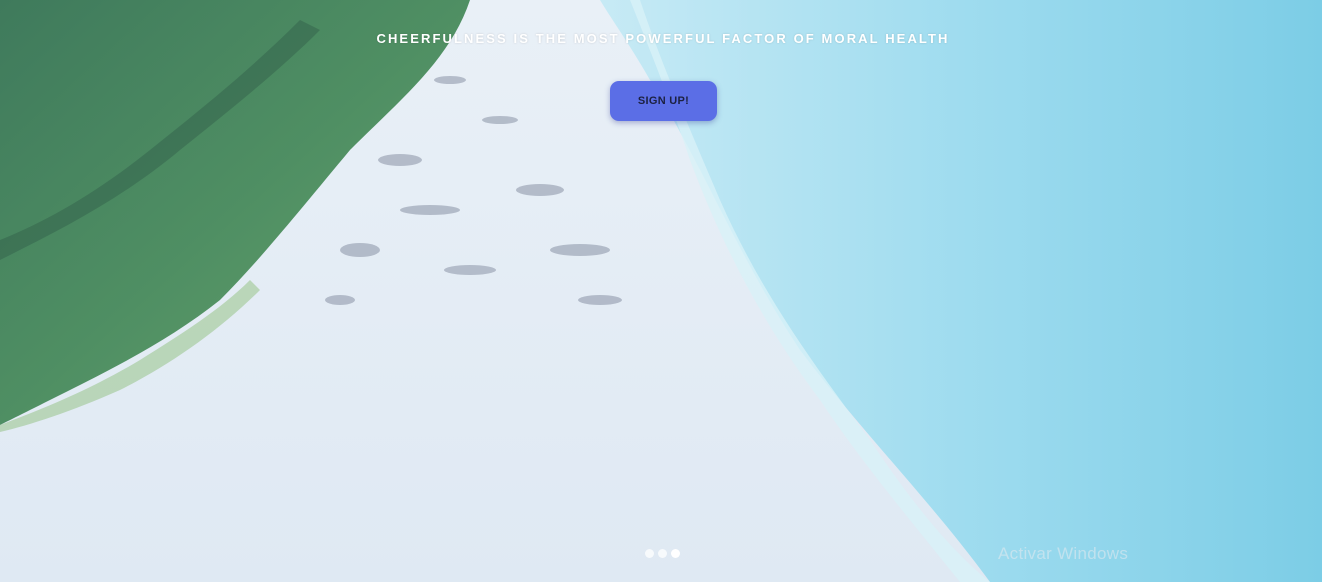 This screenshot has width=1322, height=582. Describe the element at coordinates (663, 101) in the screenshot. I see `sign-up-button: SIGN UP!` at that location.